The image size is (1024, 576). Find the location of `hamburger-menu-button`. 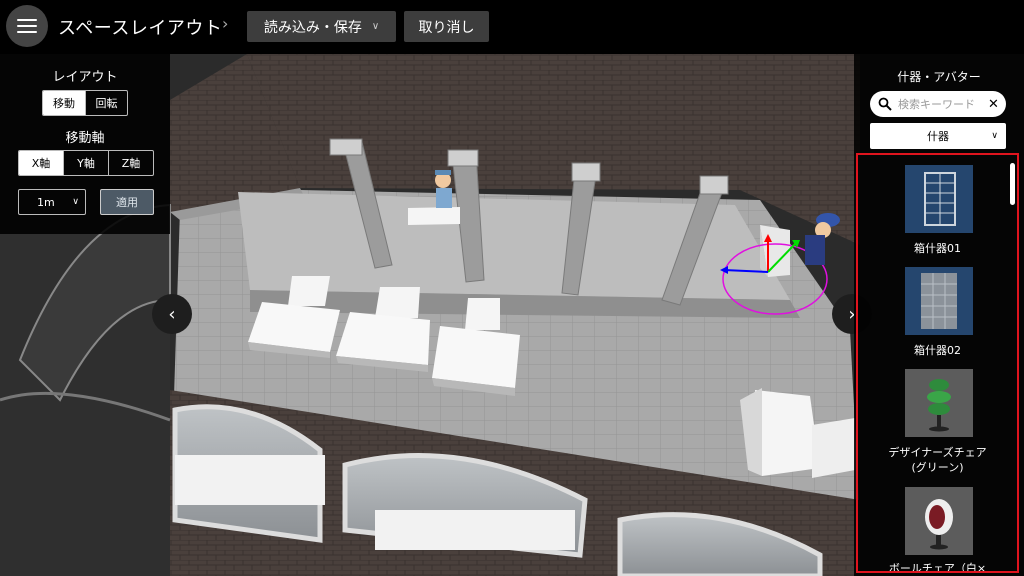

hamburger-menu-button is located at coordinates (27, 26).